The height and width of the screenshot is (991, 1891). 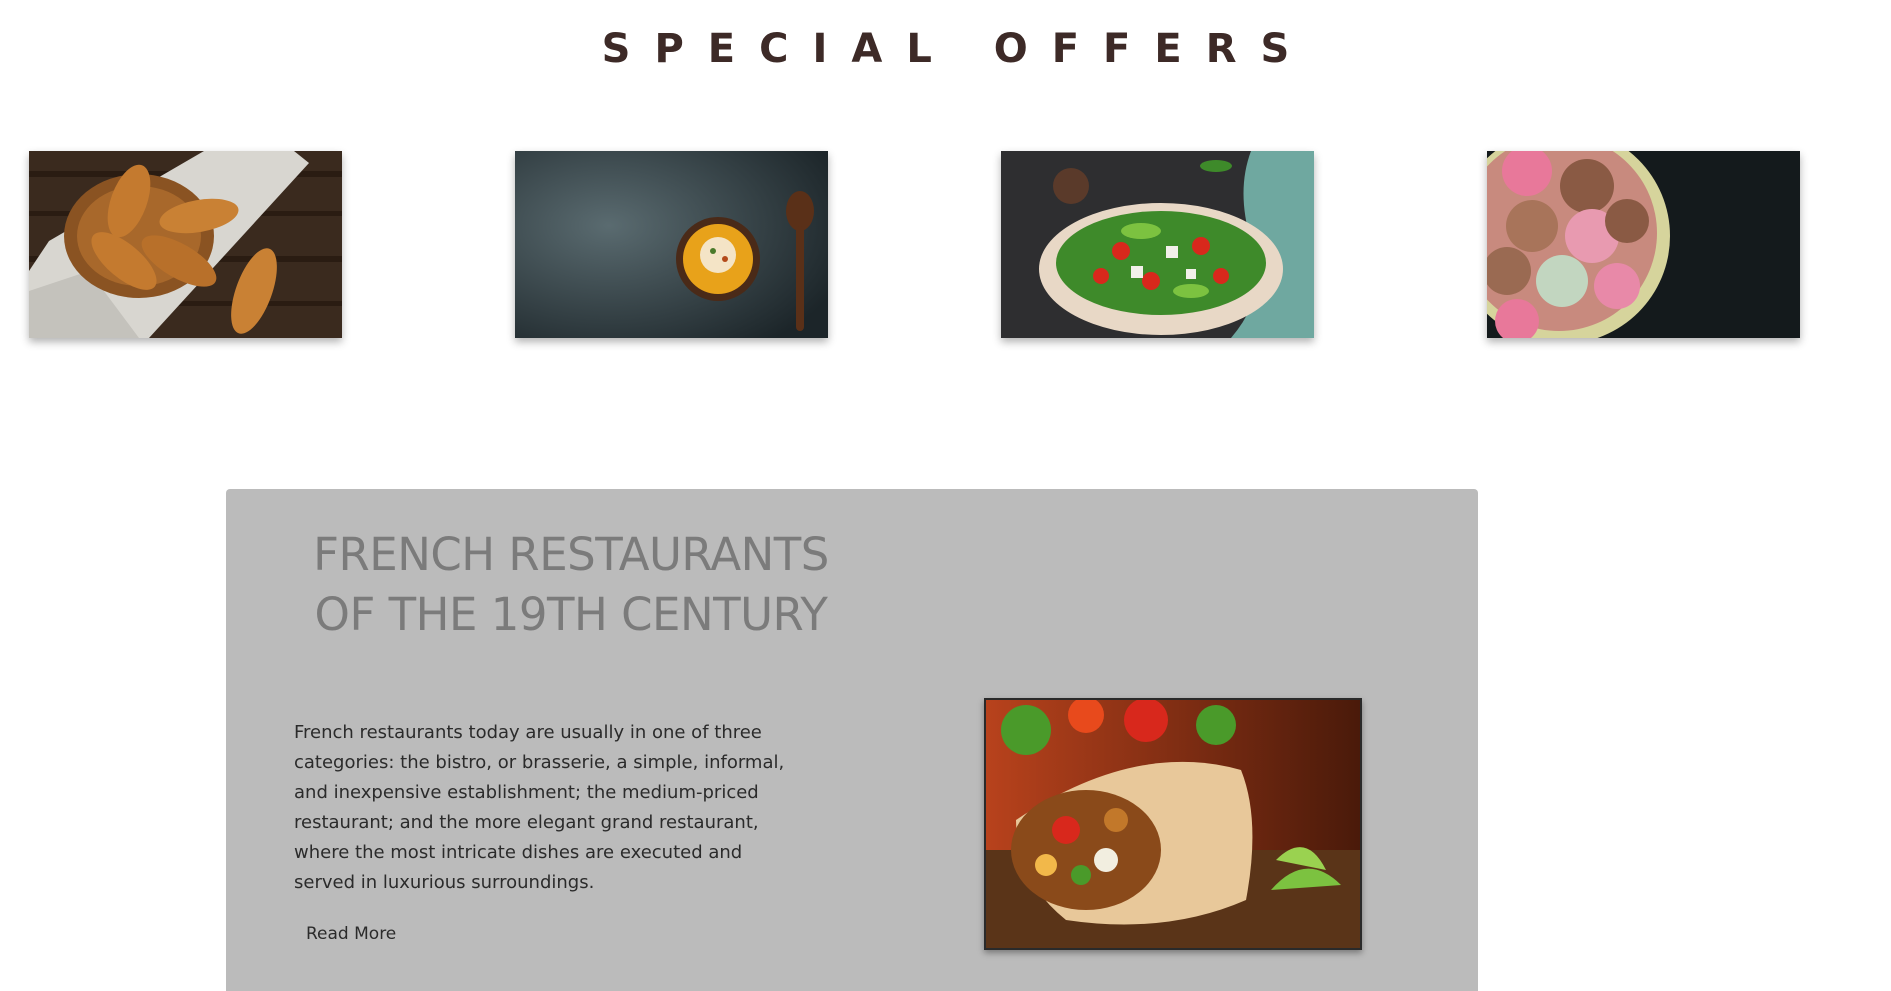 I want to click on pumpkin-soup-photo, so click(x=671, y=244).